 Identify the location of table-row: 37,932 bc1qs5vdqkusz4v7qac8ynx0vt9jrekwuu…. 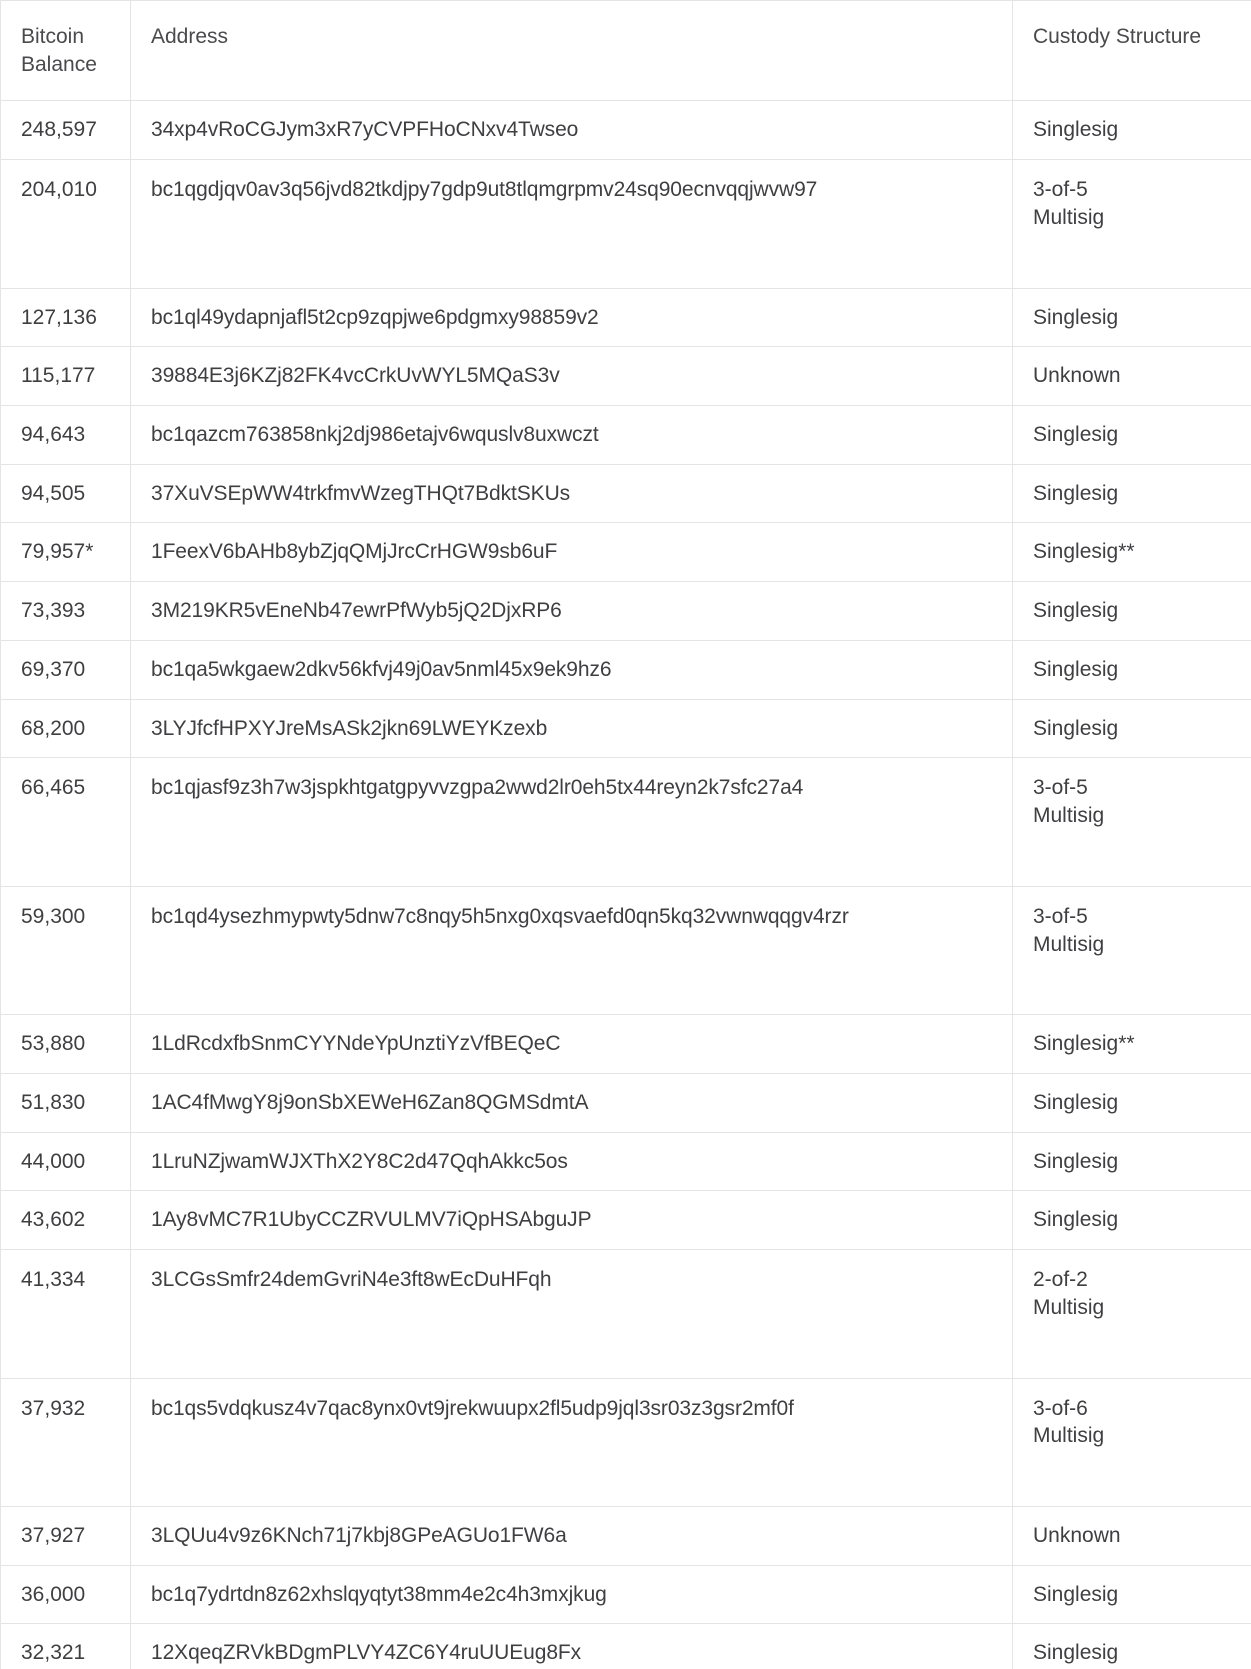
(625, 1442).